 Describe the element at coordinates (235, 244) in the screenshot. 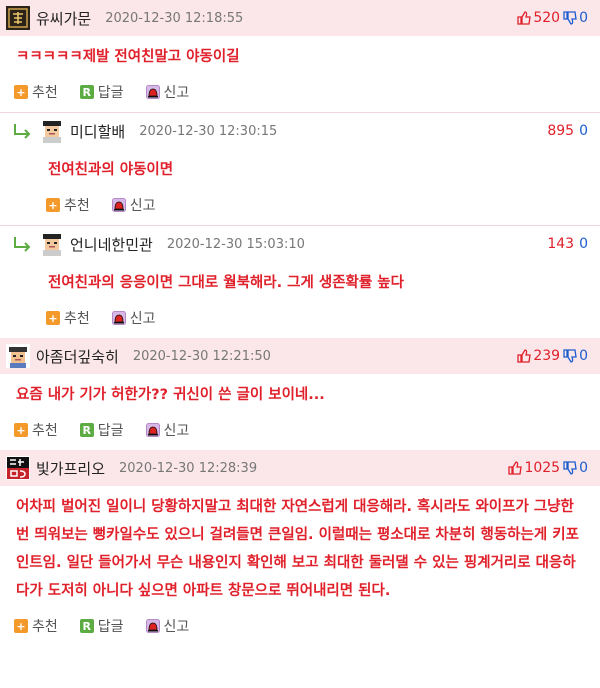

I see `comment-date: 2020-12-30 15:03:10` at that location.